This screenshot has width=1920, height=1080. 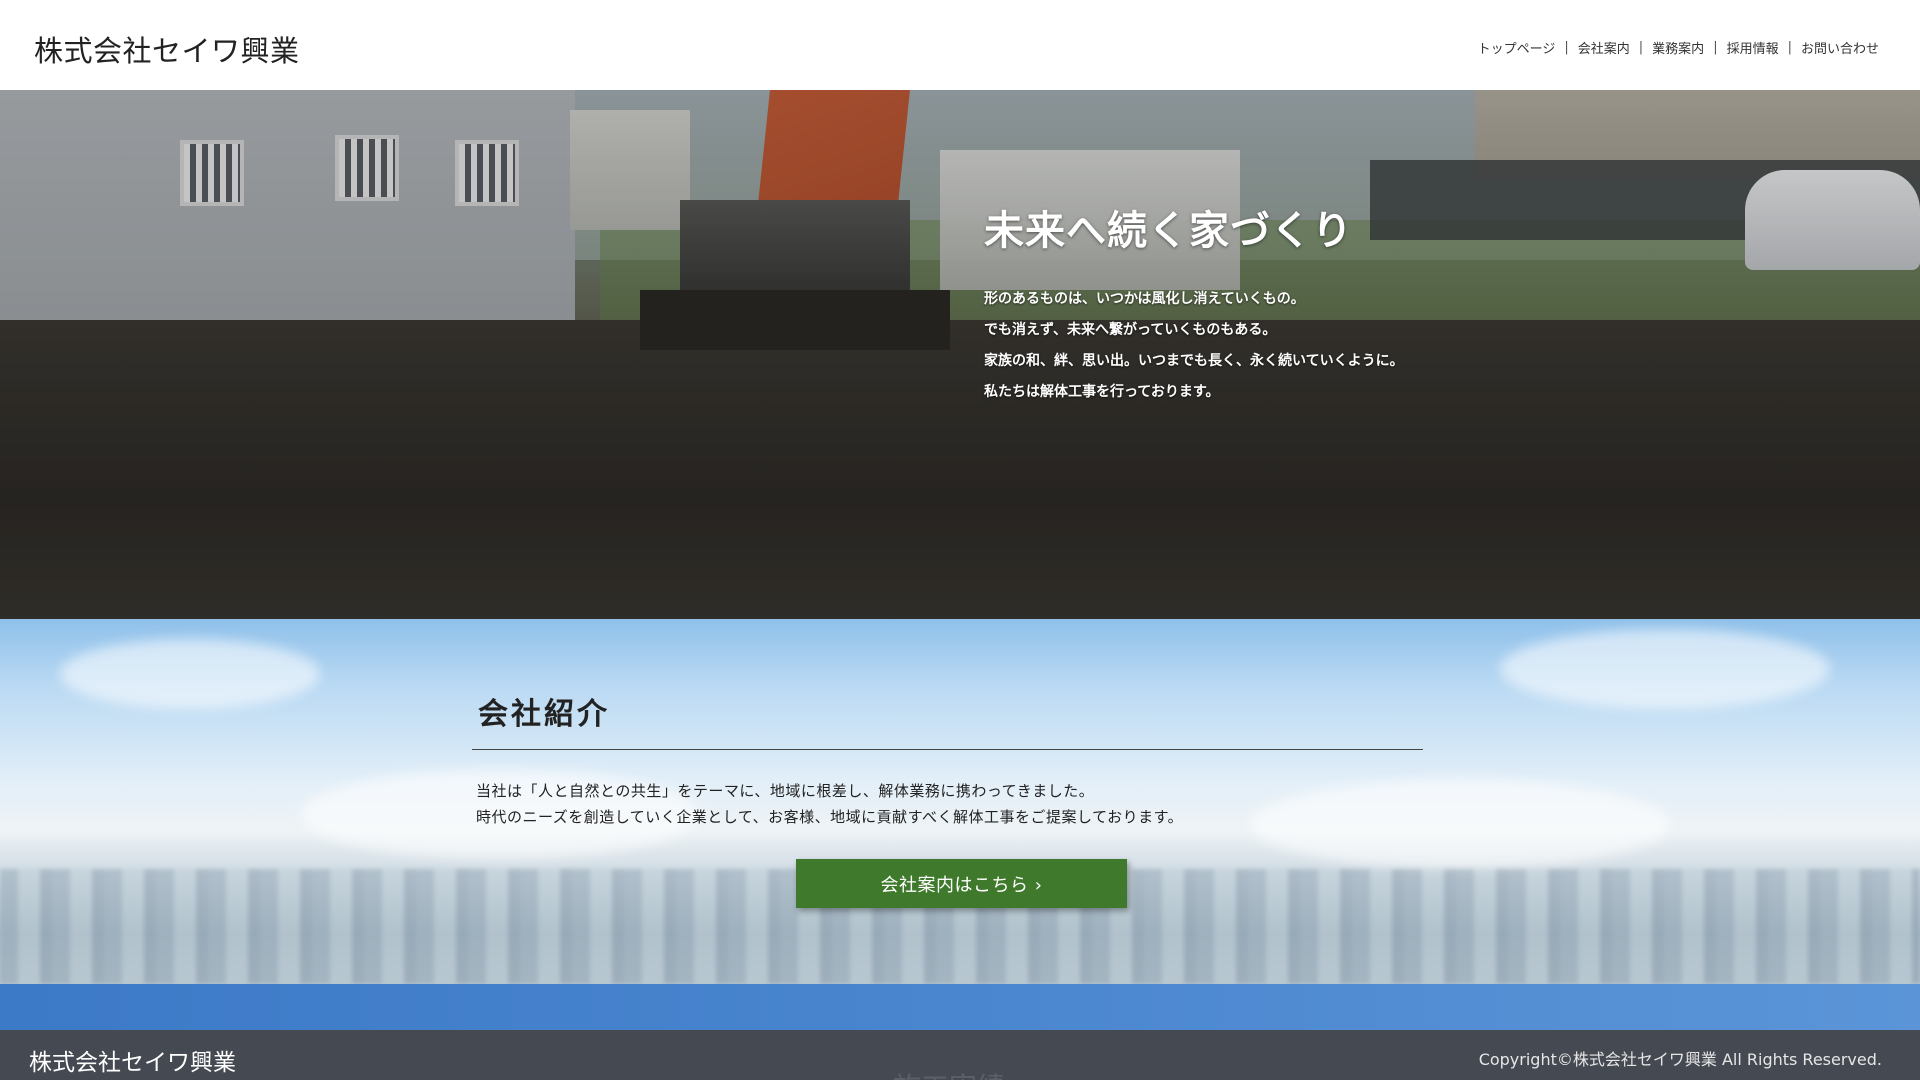 I want to click on nav-item-contact: お問い合わせ, so click(x=1840, y=47).